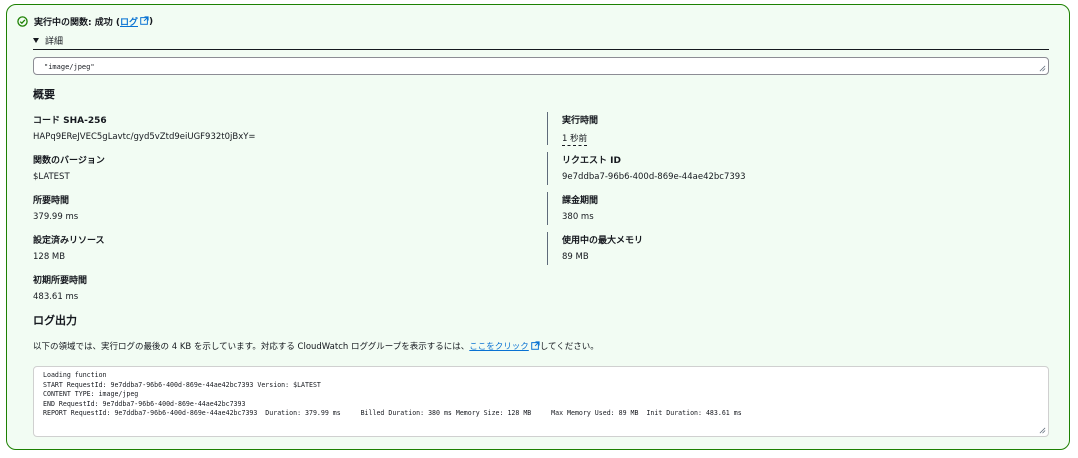  Describe the element at coordinates (575, 257) in the screenshot. I see `field-value: 89 MB` at that location.